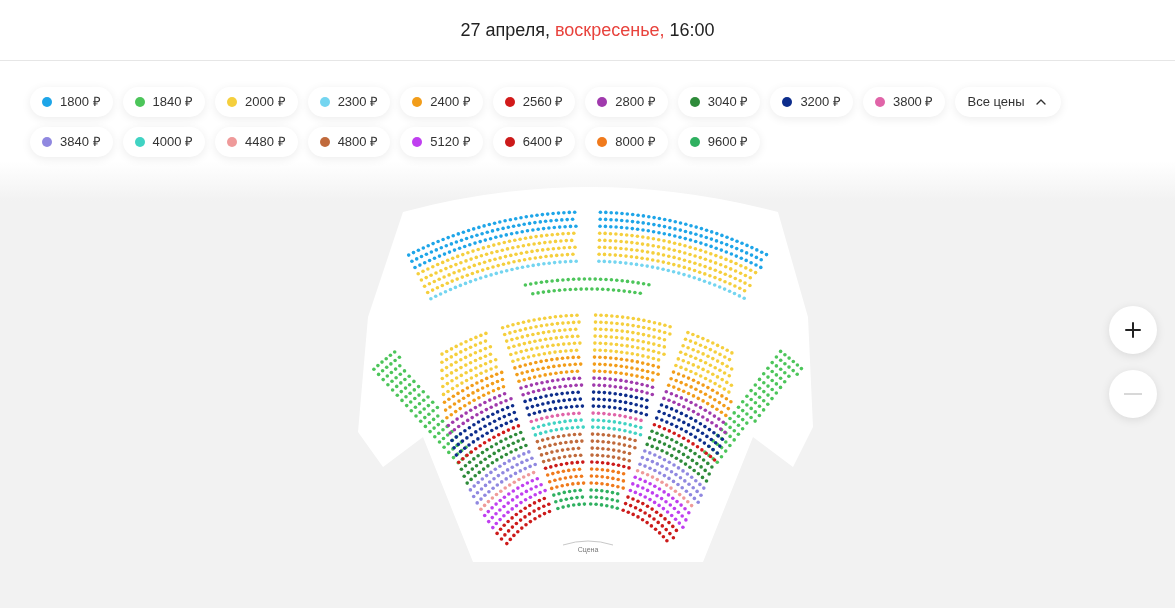 The height and width of the screenshot is (608, 1175). What do you see at coordinates (626, 102) in the screenshot?
I see `price-filter-chip: 2800 ₽` at bounding box center [626, 102].